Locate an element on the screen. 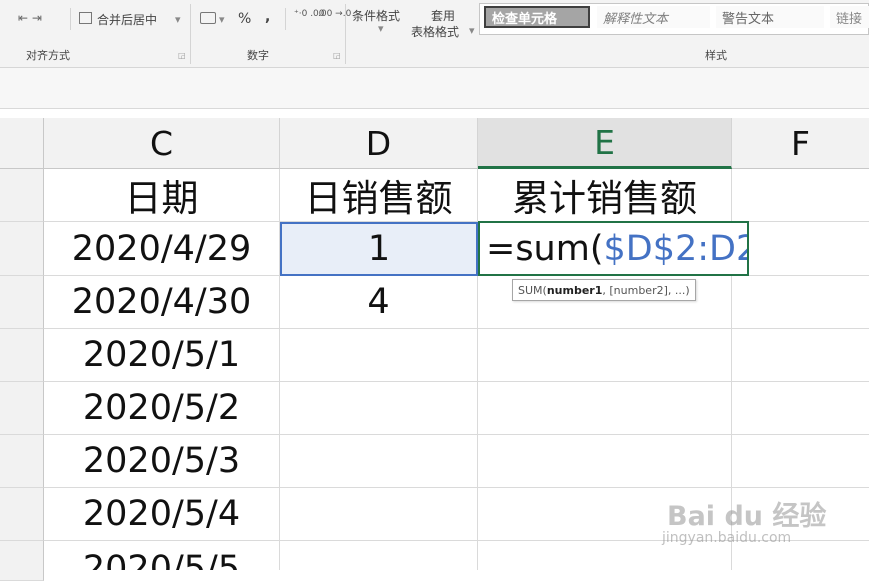  conditional-format-button: 条件格式 is located at coordinates (376, 15).